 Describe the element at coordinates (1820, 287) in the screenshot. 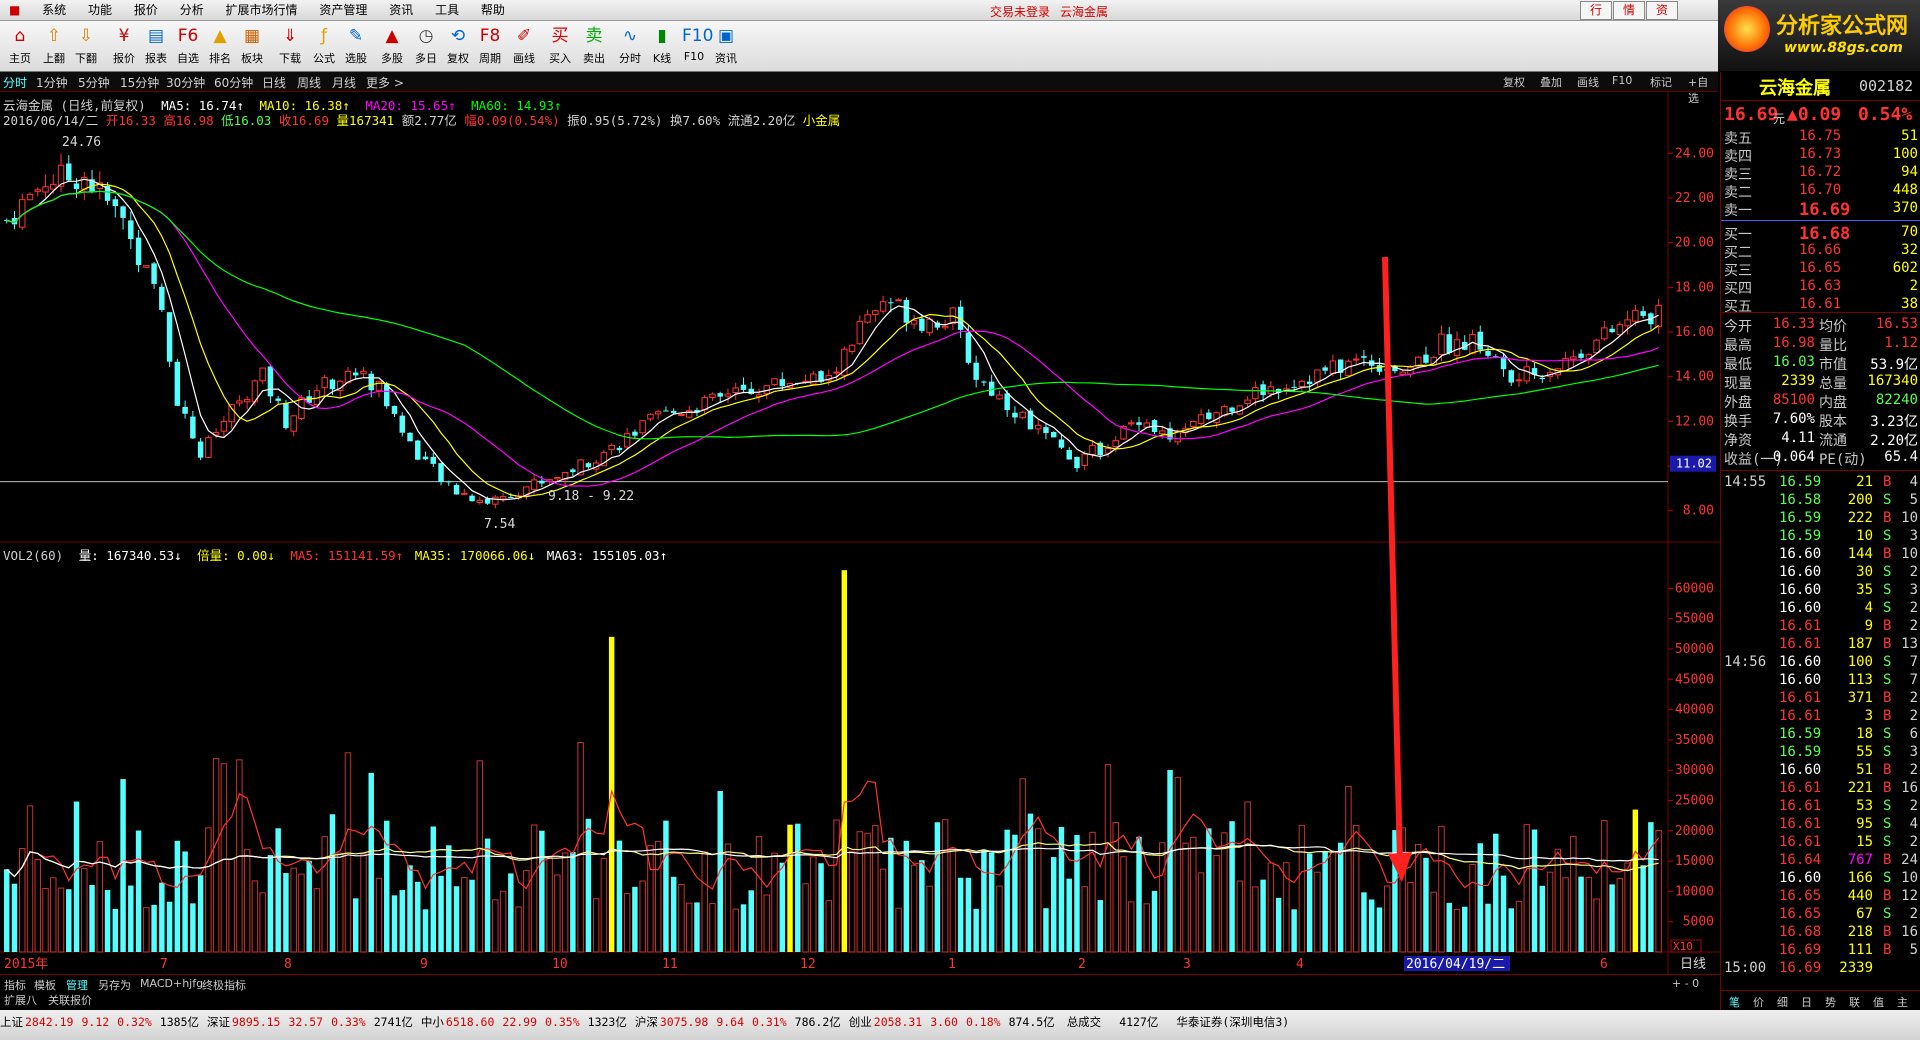

I see `bid-row: 买四 16.63 2` at that location.